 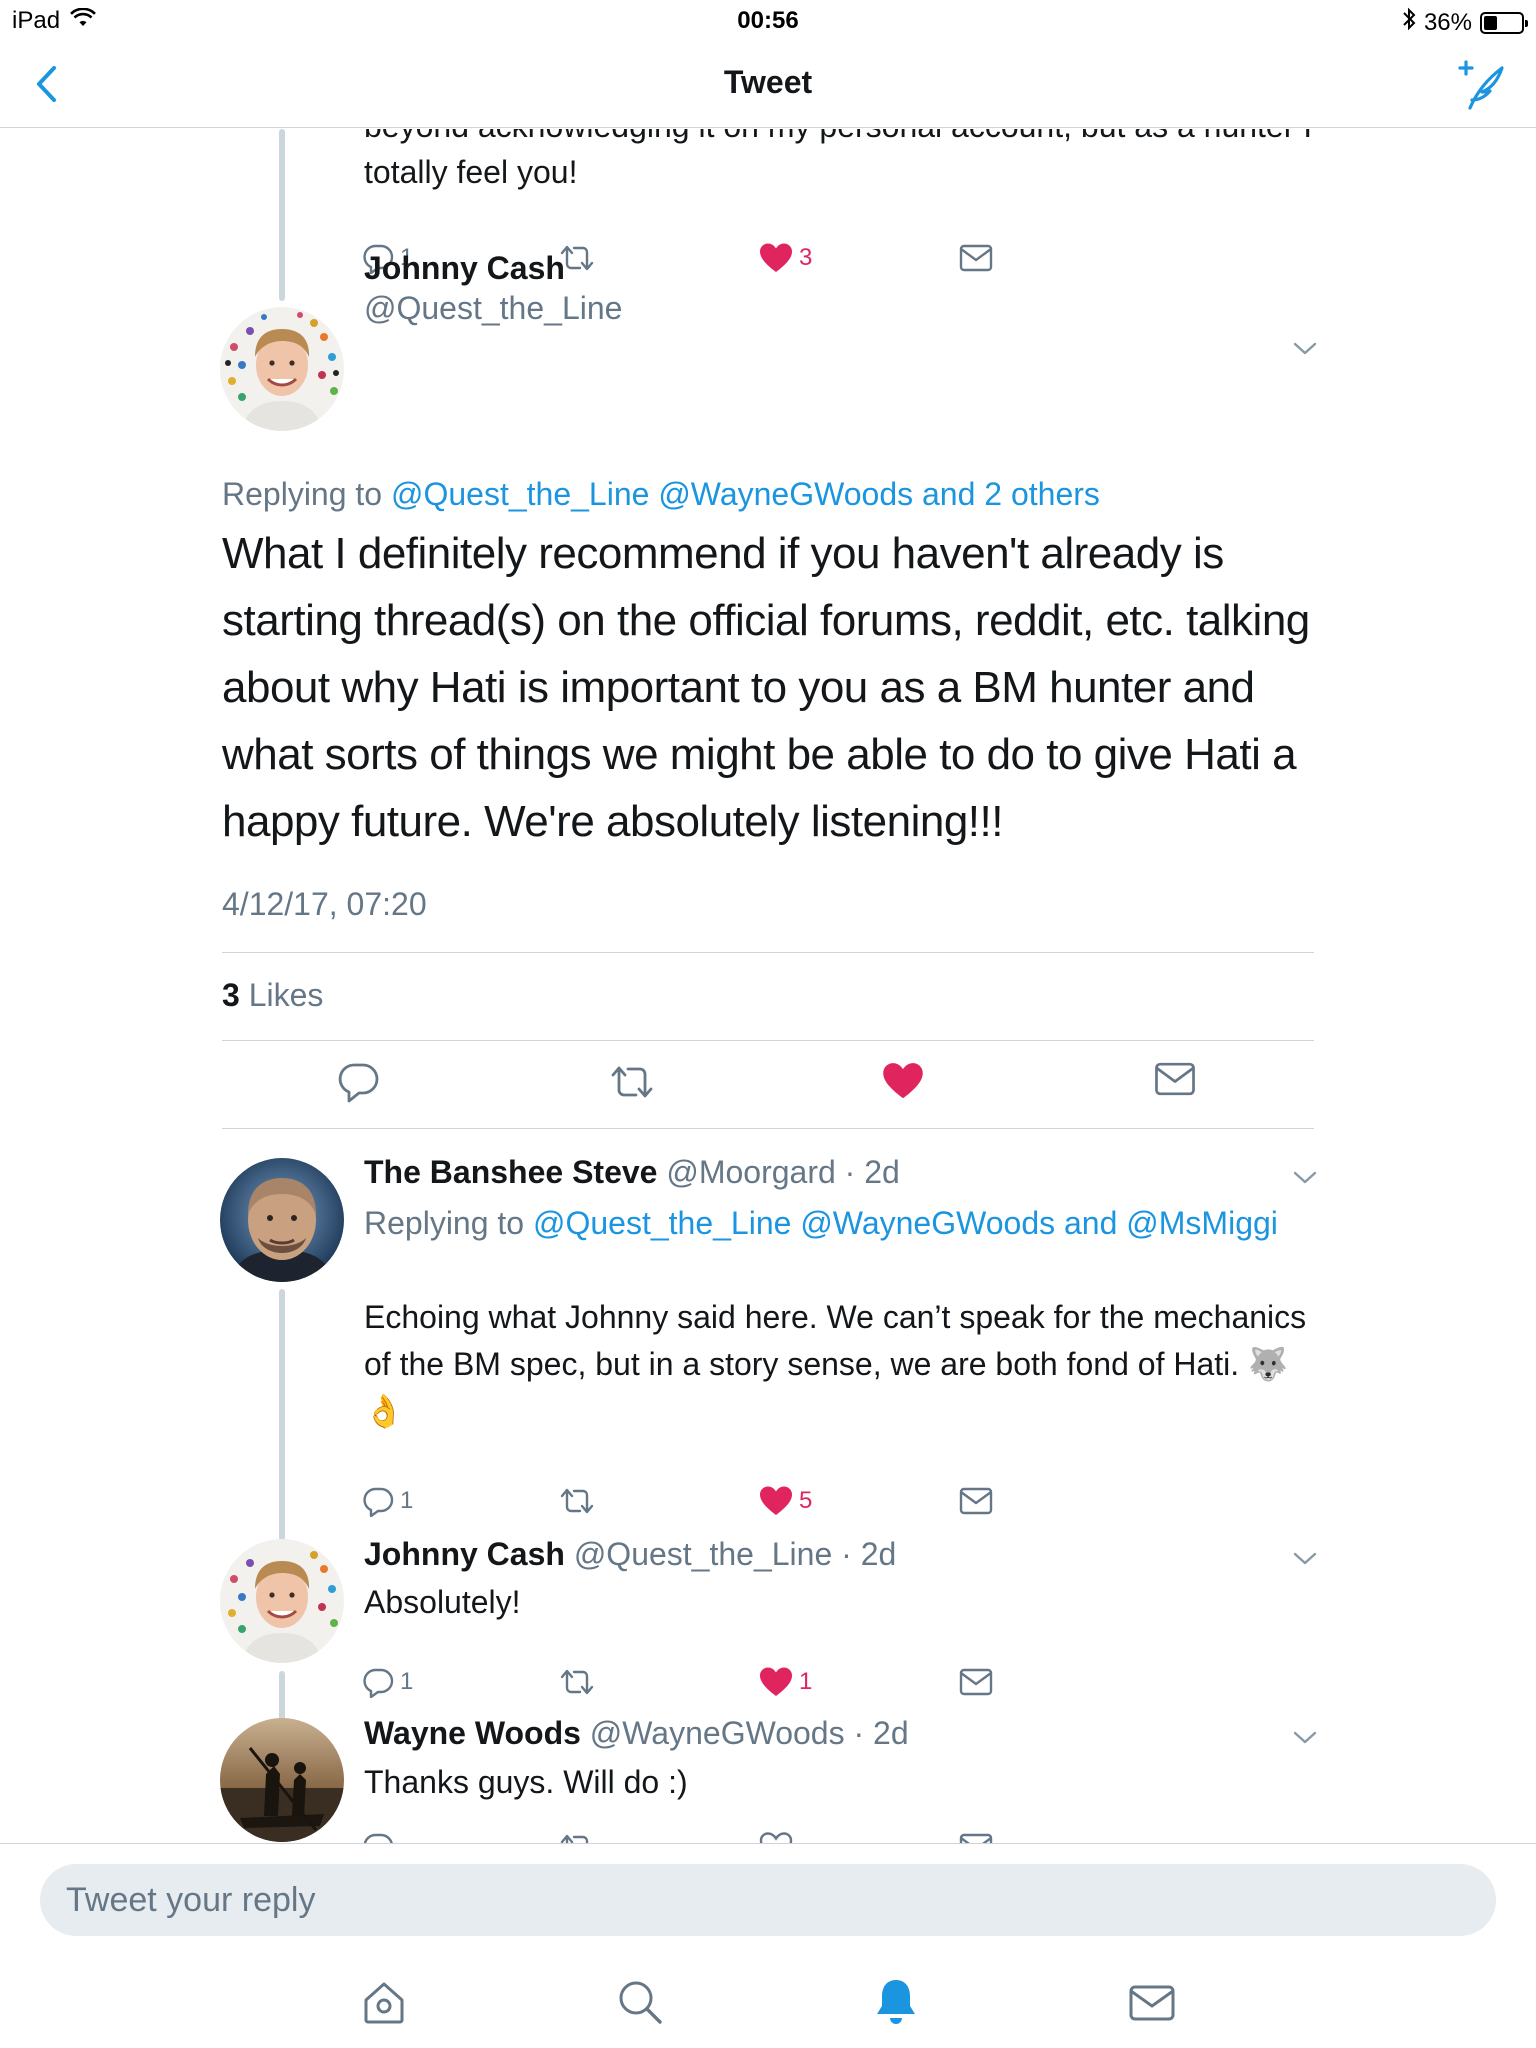 I want to click on reply-header: Wayne Woods @WayneGWoods · 2d, so click(x=636, y=1733).